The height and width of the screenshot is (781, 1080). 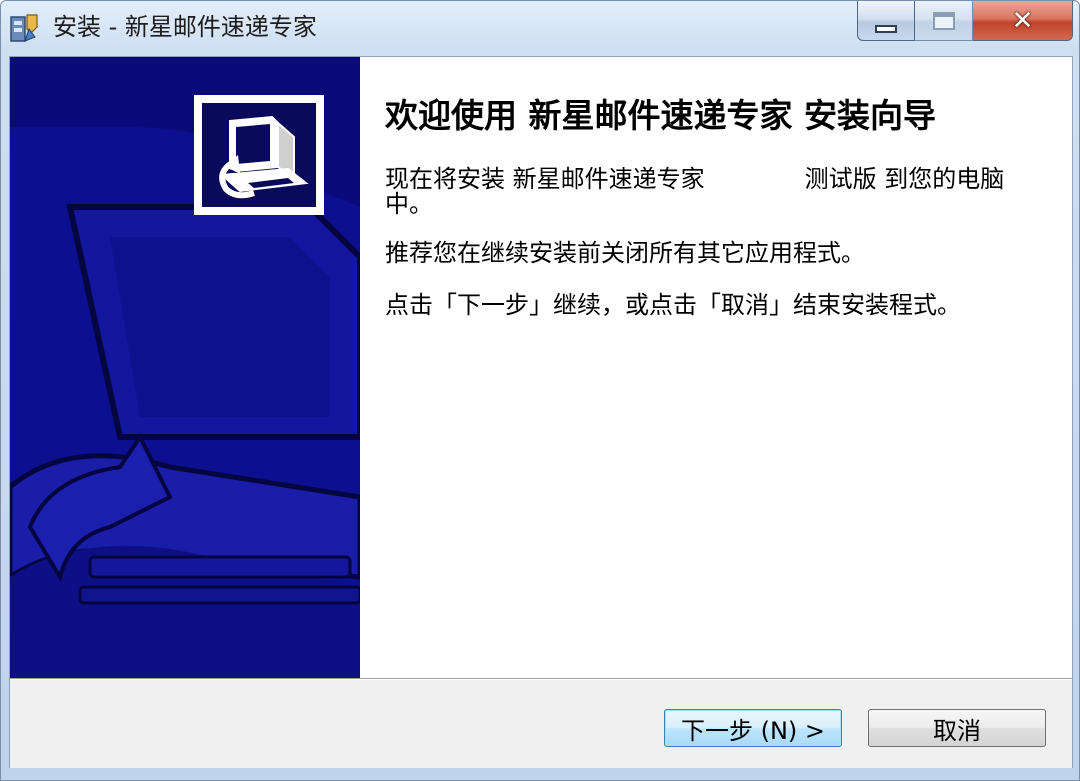 I want to click on title-bar: 安装 - 新星邮件速递专家 ✕, so click(x=540, y=28).